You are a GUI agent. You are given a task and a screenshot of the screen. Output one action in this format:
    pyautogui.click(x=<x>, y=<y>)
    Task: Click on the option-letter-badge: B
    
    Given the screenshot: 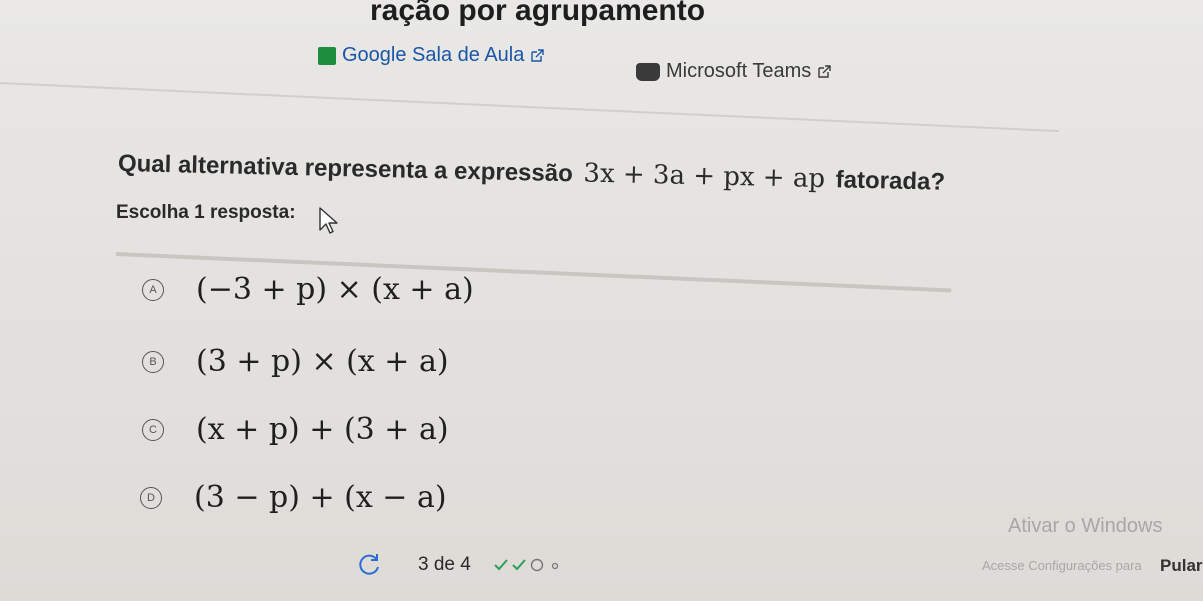 What is the action you would take?
    pyautogui.click(x=153, y=361)
    